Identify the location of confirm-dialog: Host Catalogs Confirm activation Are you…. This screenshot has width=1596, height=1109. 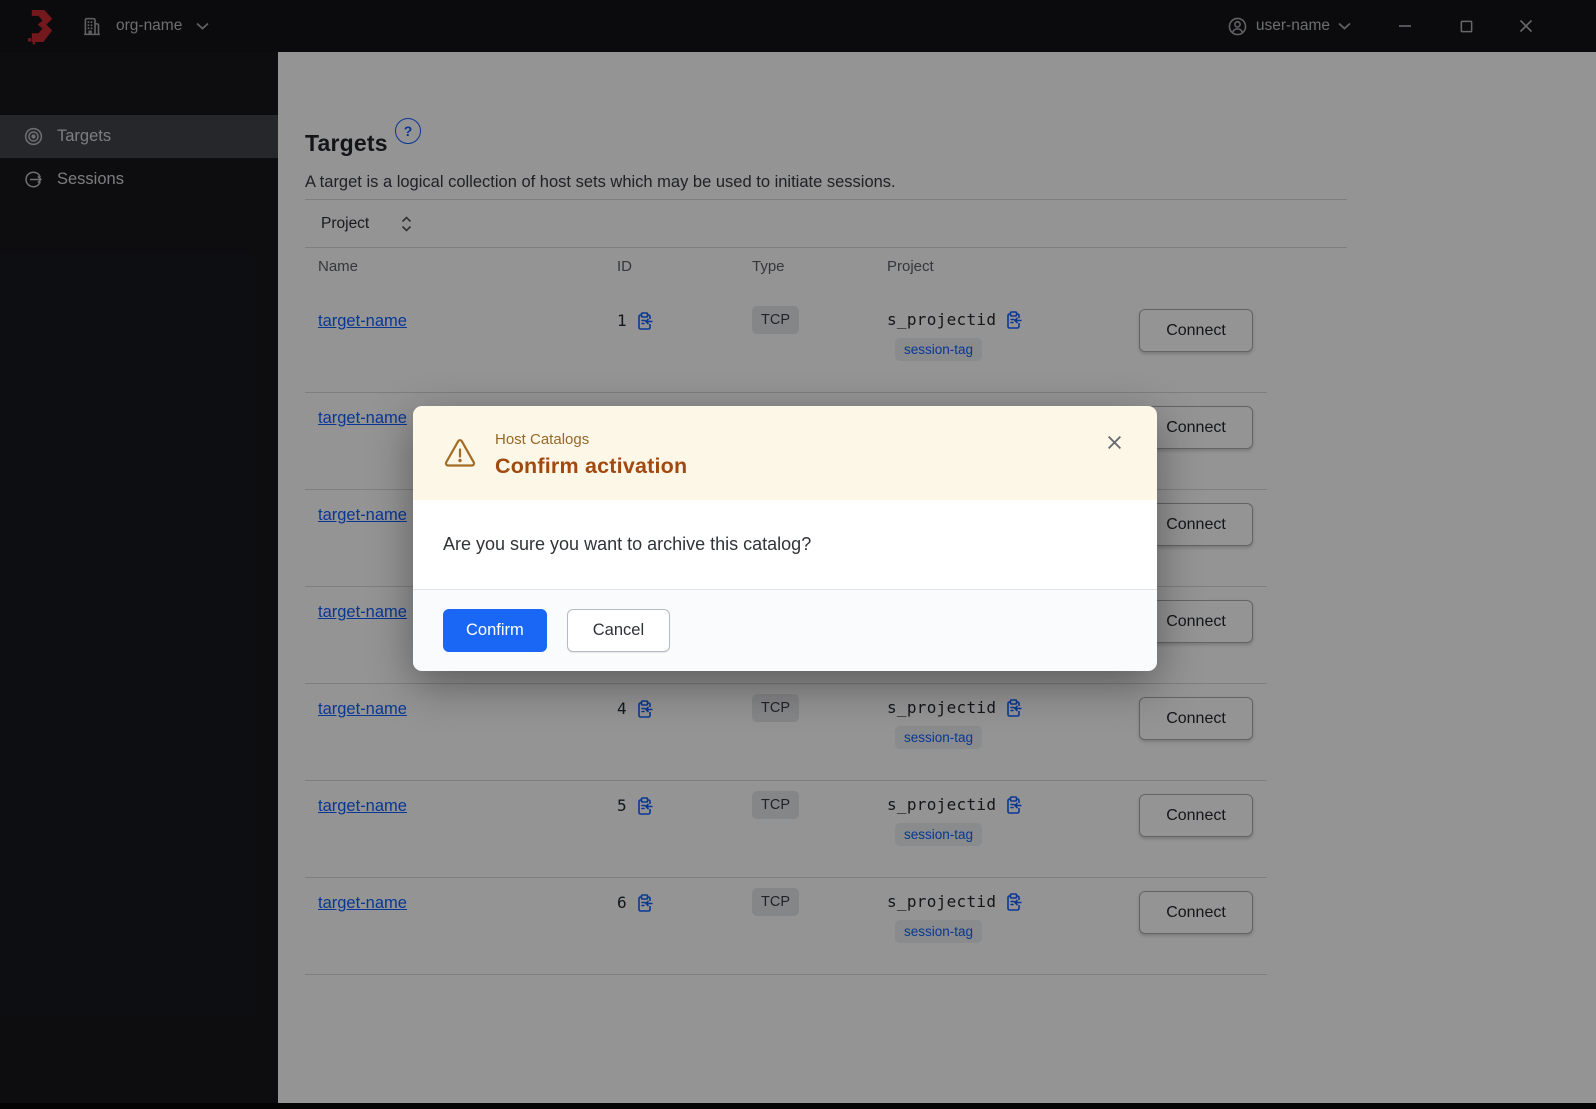
(785, 538).